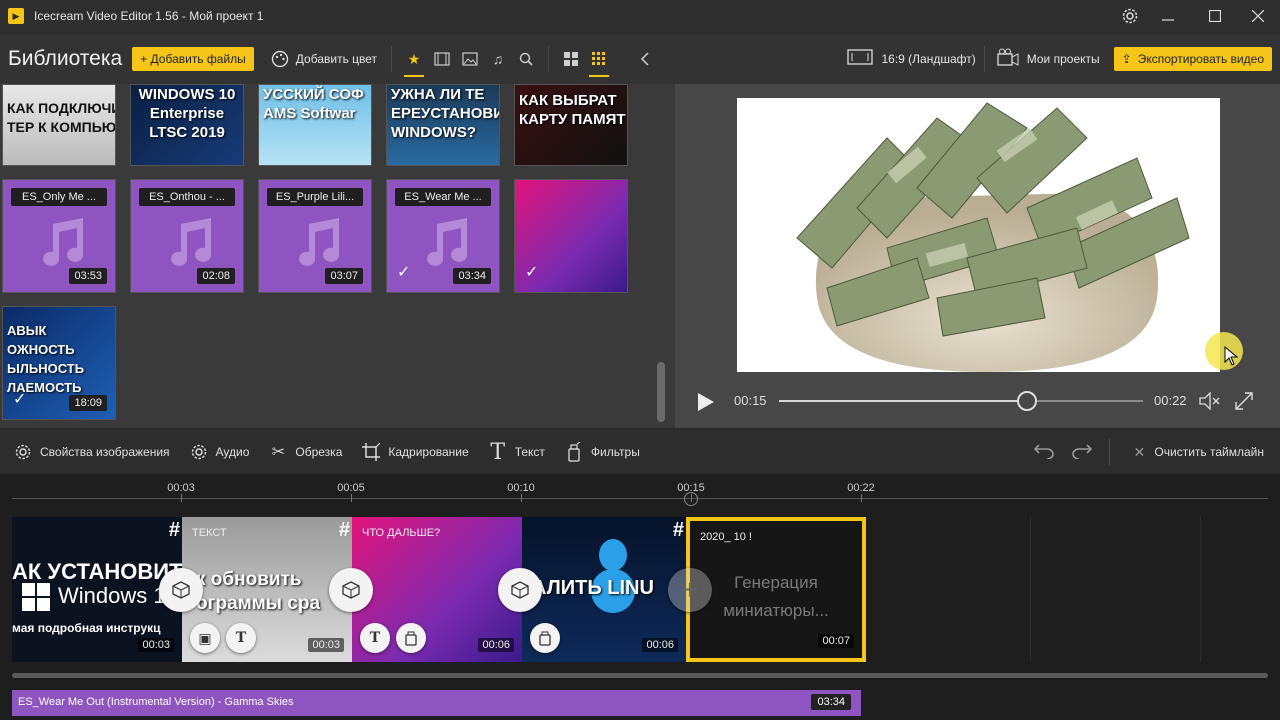 The image size is (1280, 720). I want to click on undo-icon, so click(1044, 452).